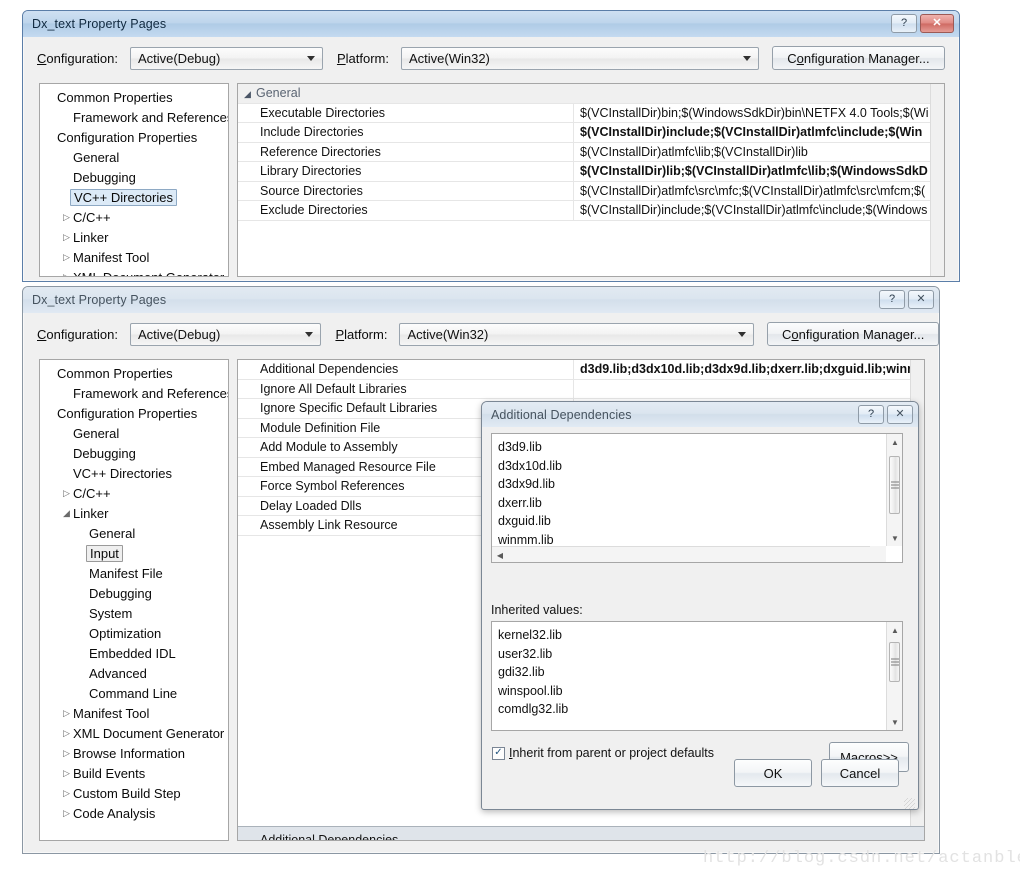 This screenshot has height=880, width=1020. I want to click on tree-item-linker: ▷ Linker, so click(134, 237).